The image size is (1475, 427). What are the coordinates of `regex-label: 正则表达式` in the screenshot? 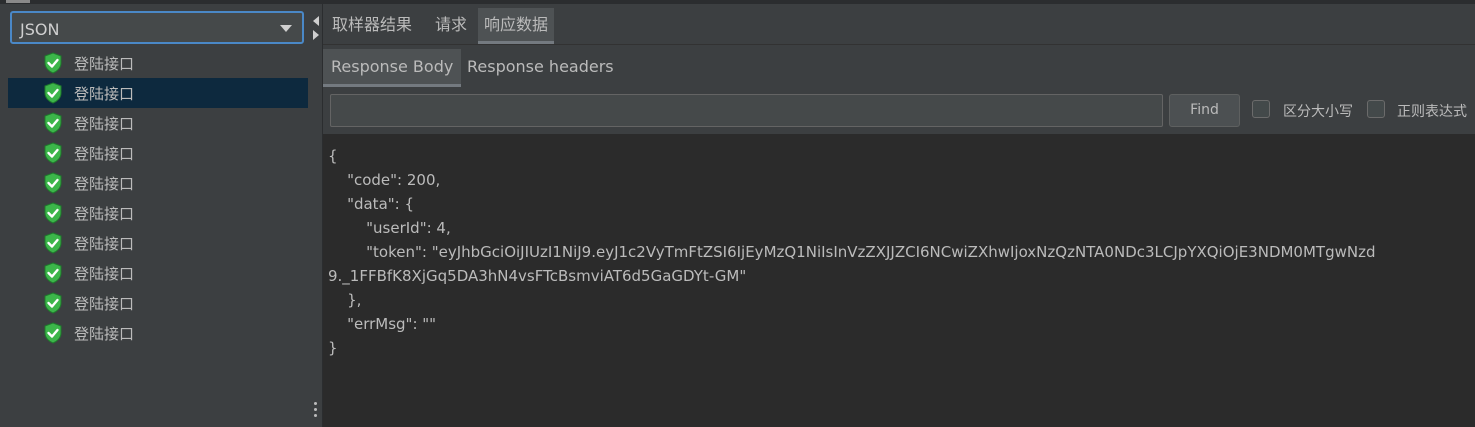 It's located at (1432, 112).